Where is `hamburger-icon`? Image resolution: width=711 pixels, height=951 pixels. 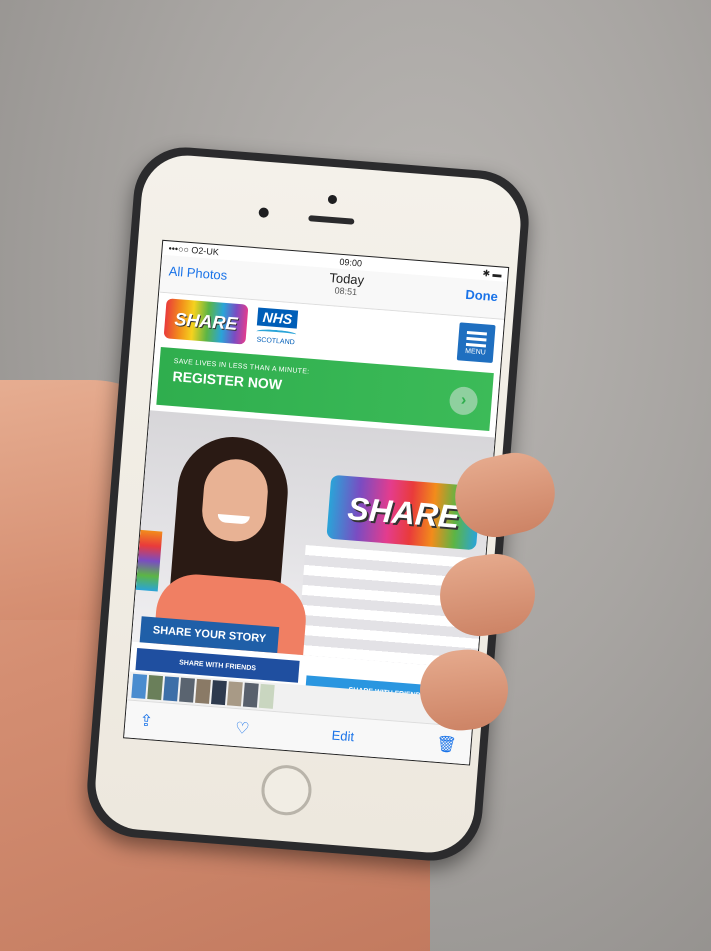
hamburger-icon is located at coordinates (477, 333).